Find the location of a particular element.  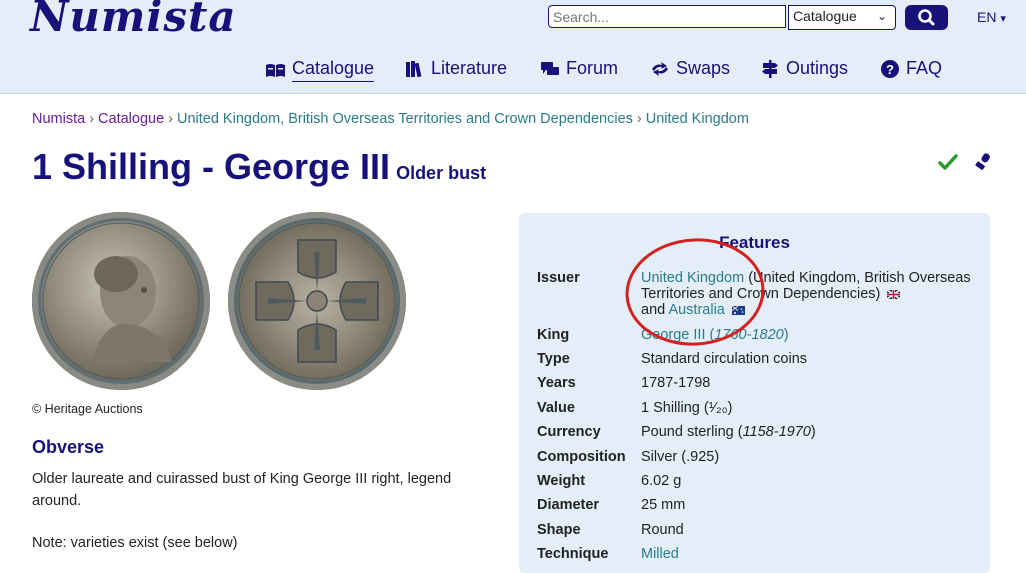

king-bust-image is located at coordinates (121, 301).